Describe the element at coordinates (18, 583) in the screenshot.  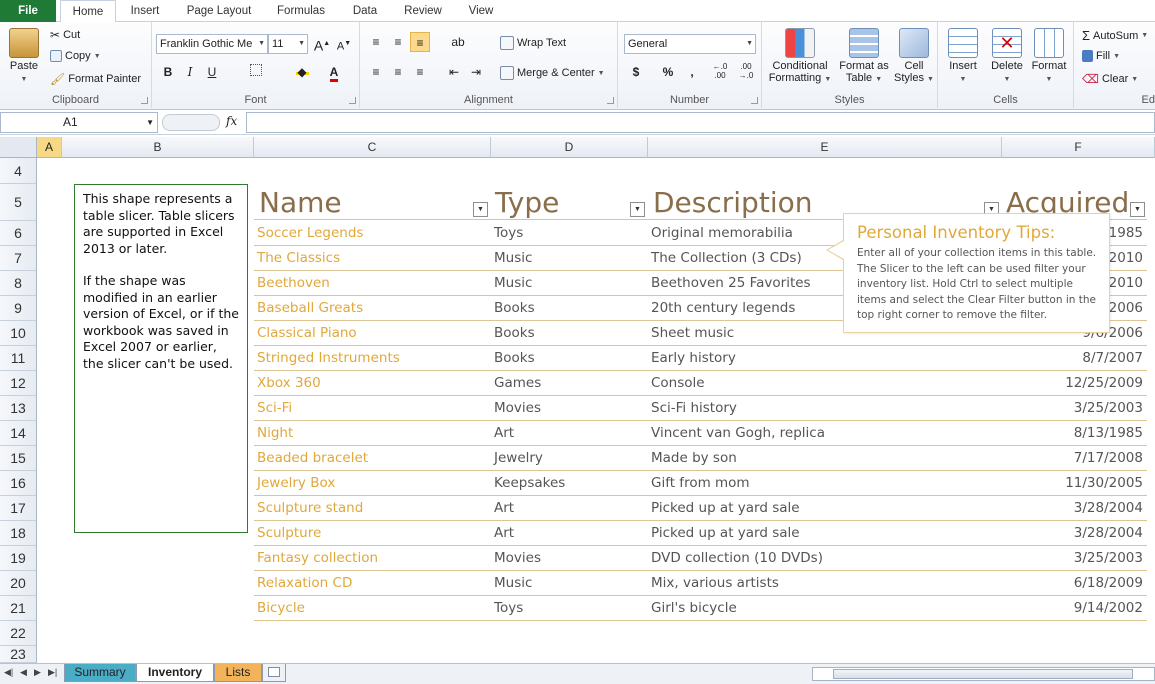
I see `row-header-20: 20` at that location.